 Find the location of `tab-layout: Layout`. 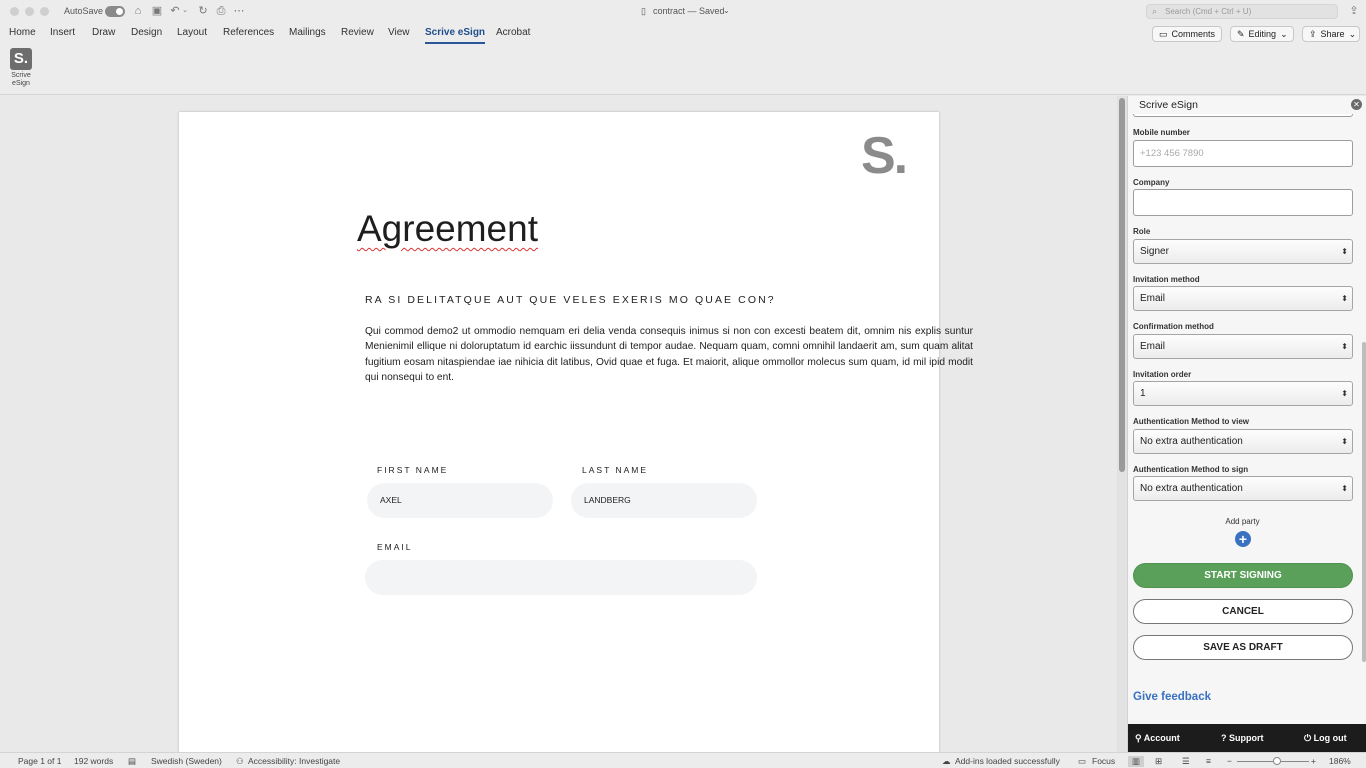

tab-layout: Layout is located at coordinates (192, 32).